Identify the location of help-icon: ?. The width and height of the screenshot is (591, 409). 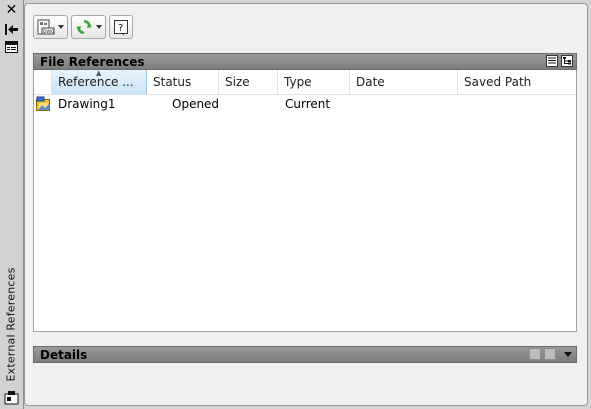
(121, 27).